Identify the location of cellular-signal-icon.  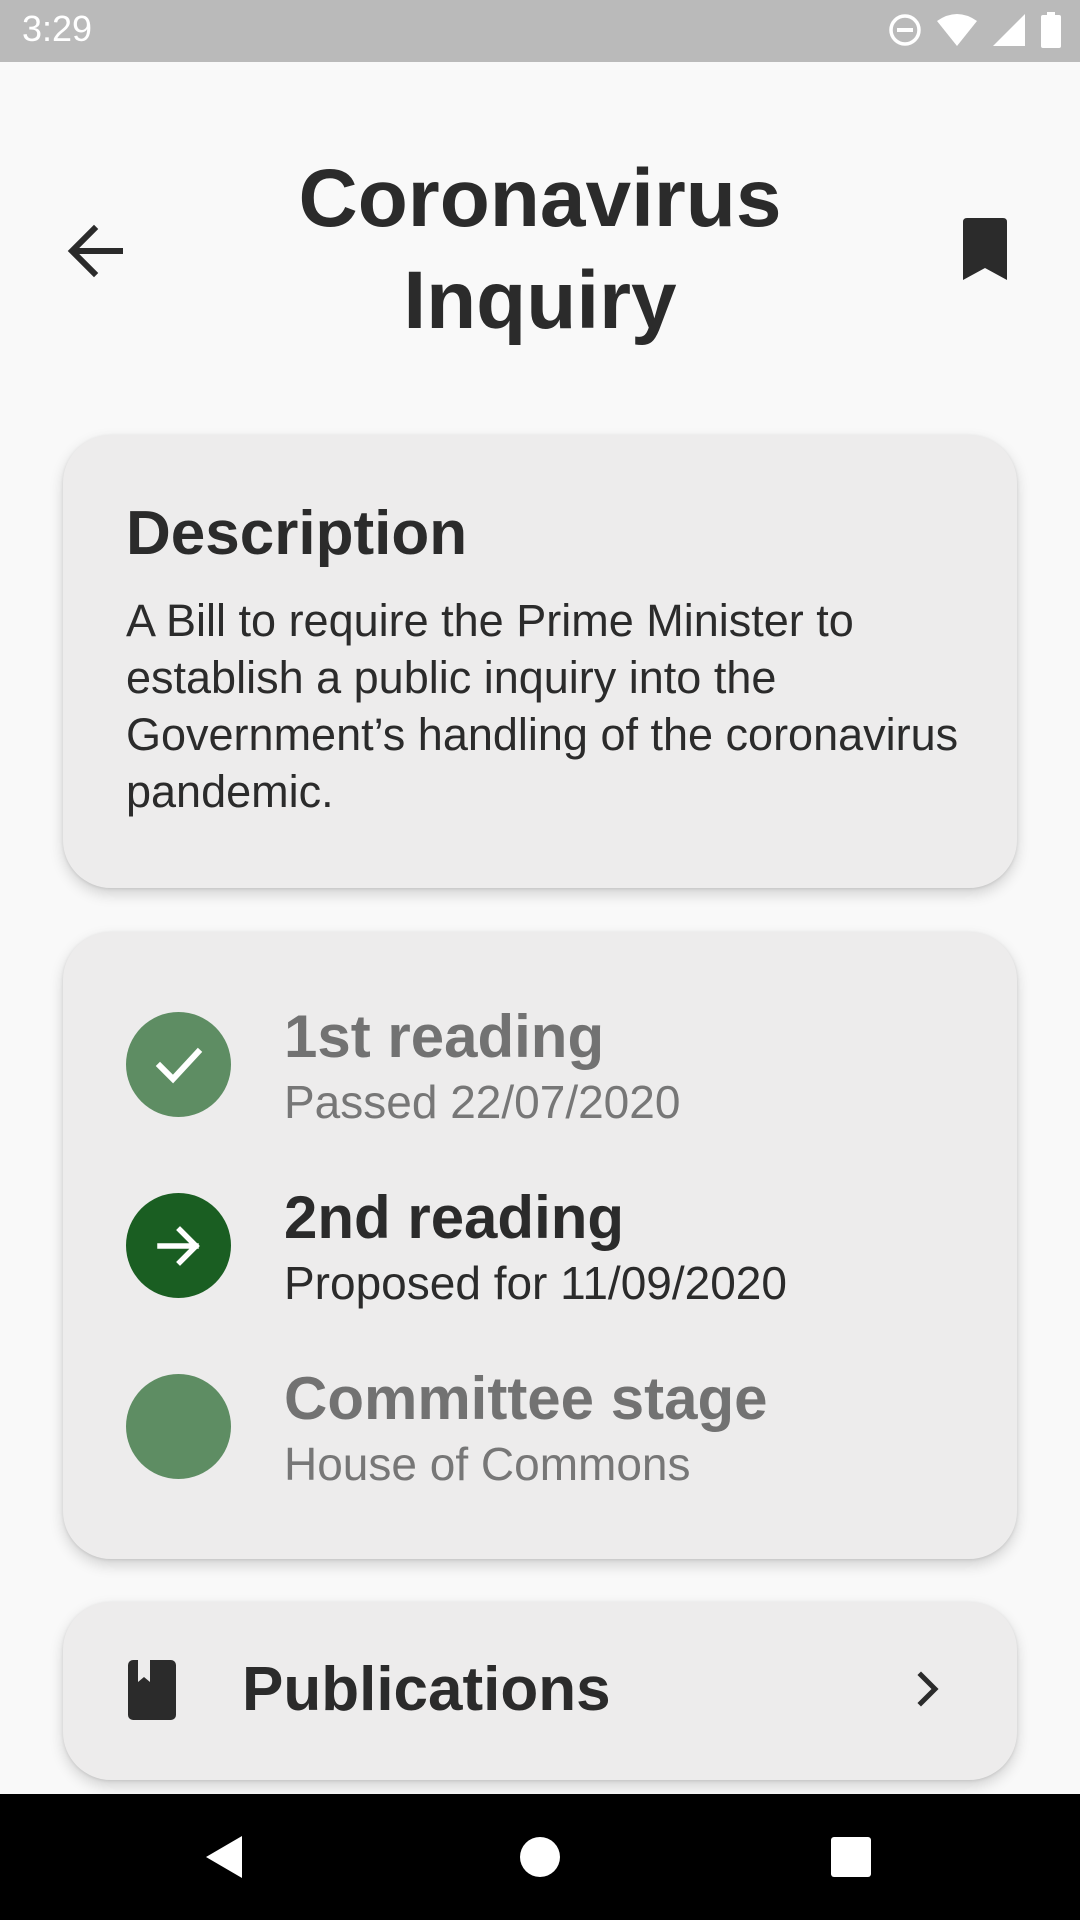
(1009, 32).